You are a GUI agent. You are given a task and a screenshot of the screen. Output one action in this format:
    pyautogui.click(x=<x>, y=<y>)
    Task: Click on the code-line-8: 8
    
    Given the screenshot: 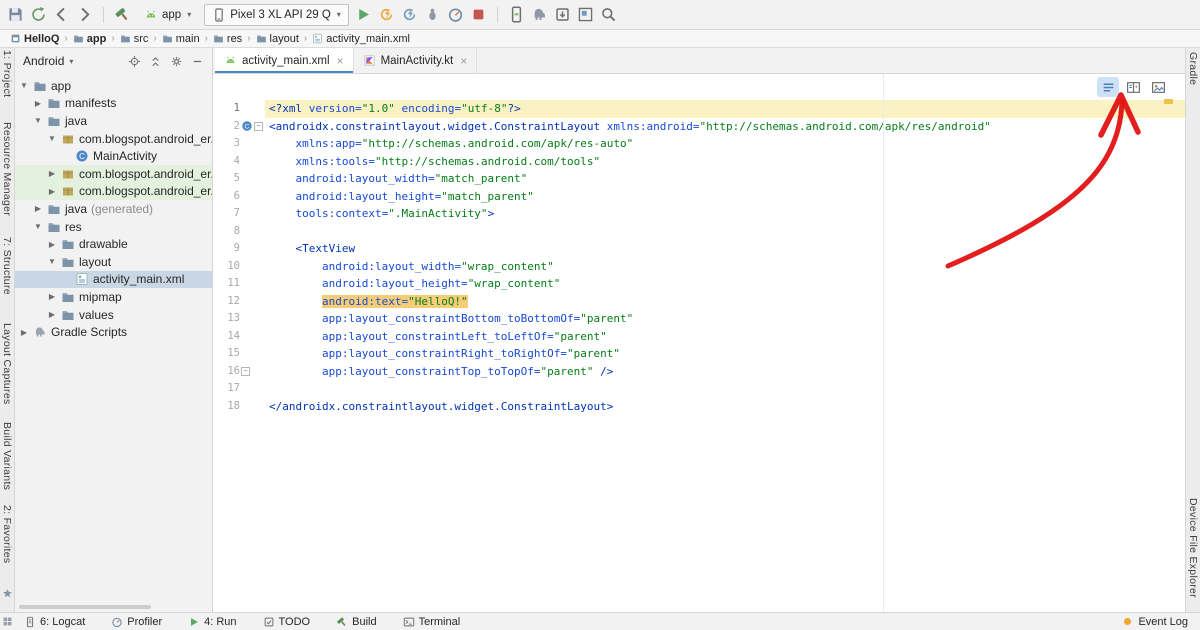 What is the action you would take?
    pyautogui.click(x=699, y=232)
    